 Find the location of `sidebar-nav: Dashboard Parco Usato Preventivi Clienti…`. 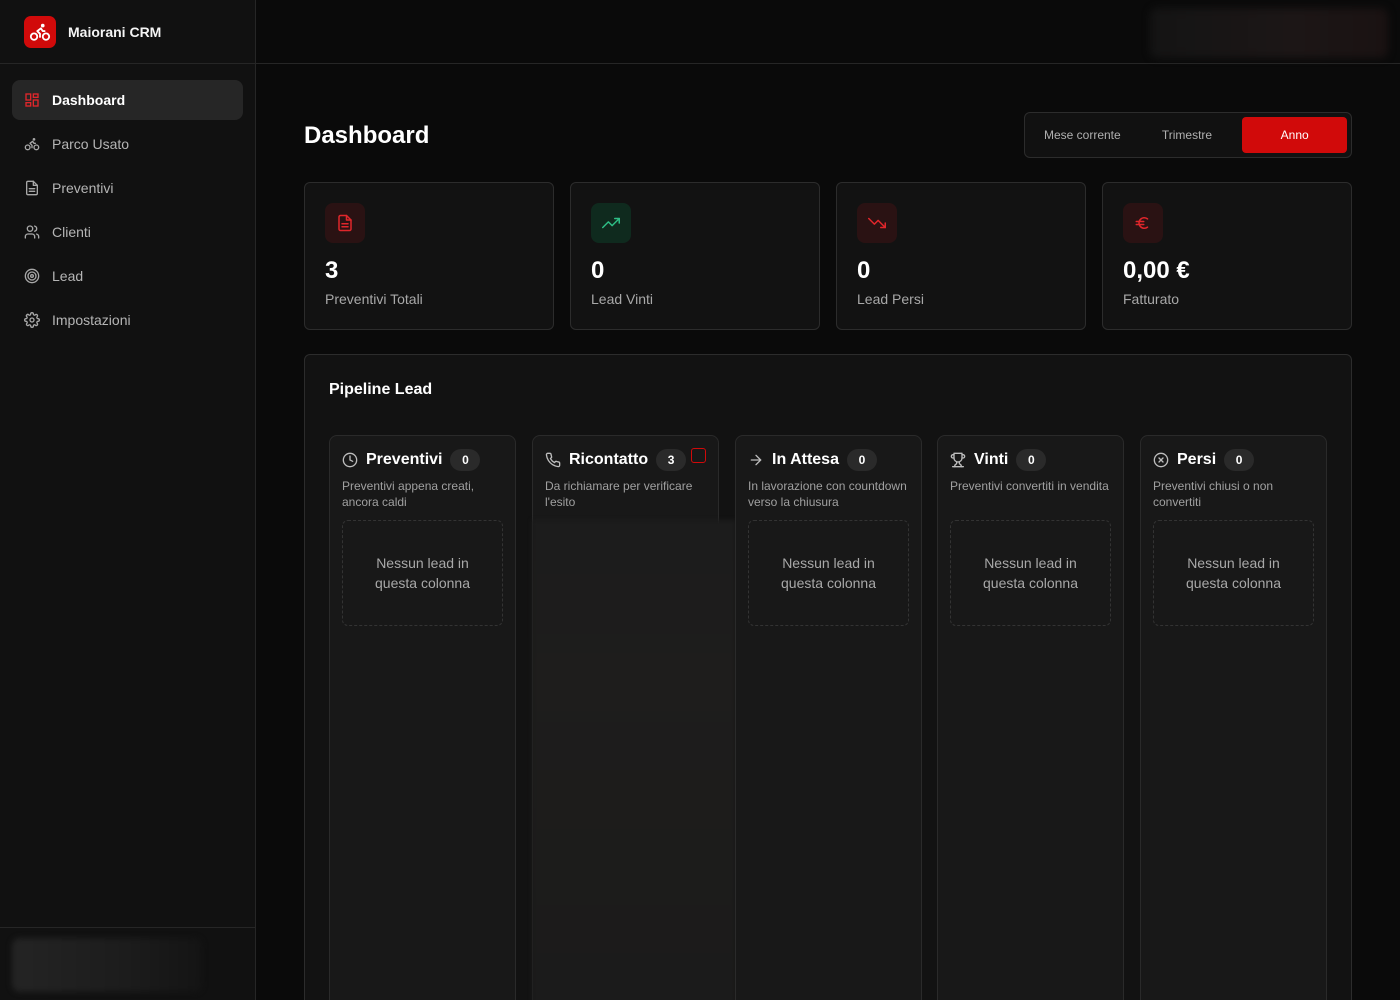

sidebar-nav: Dashboard Parco Usato Preventivi Clienti… is located at coordinates (127, 210).